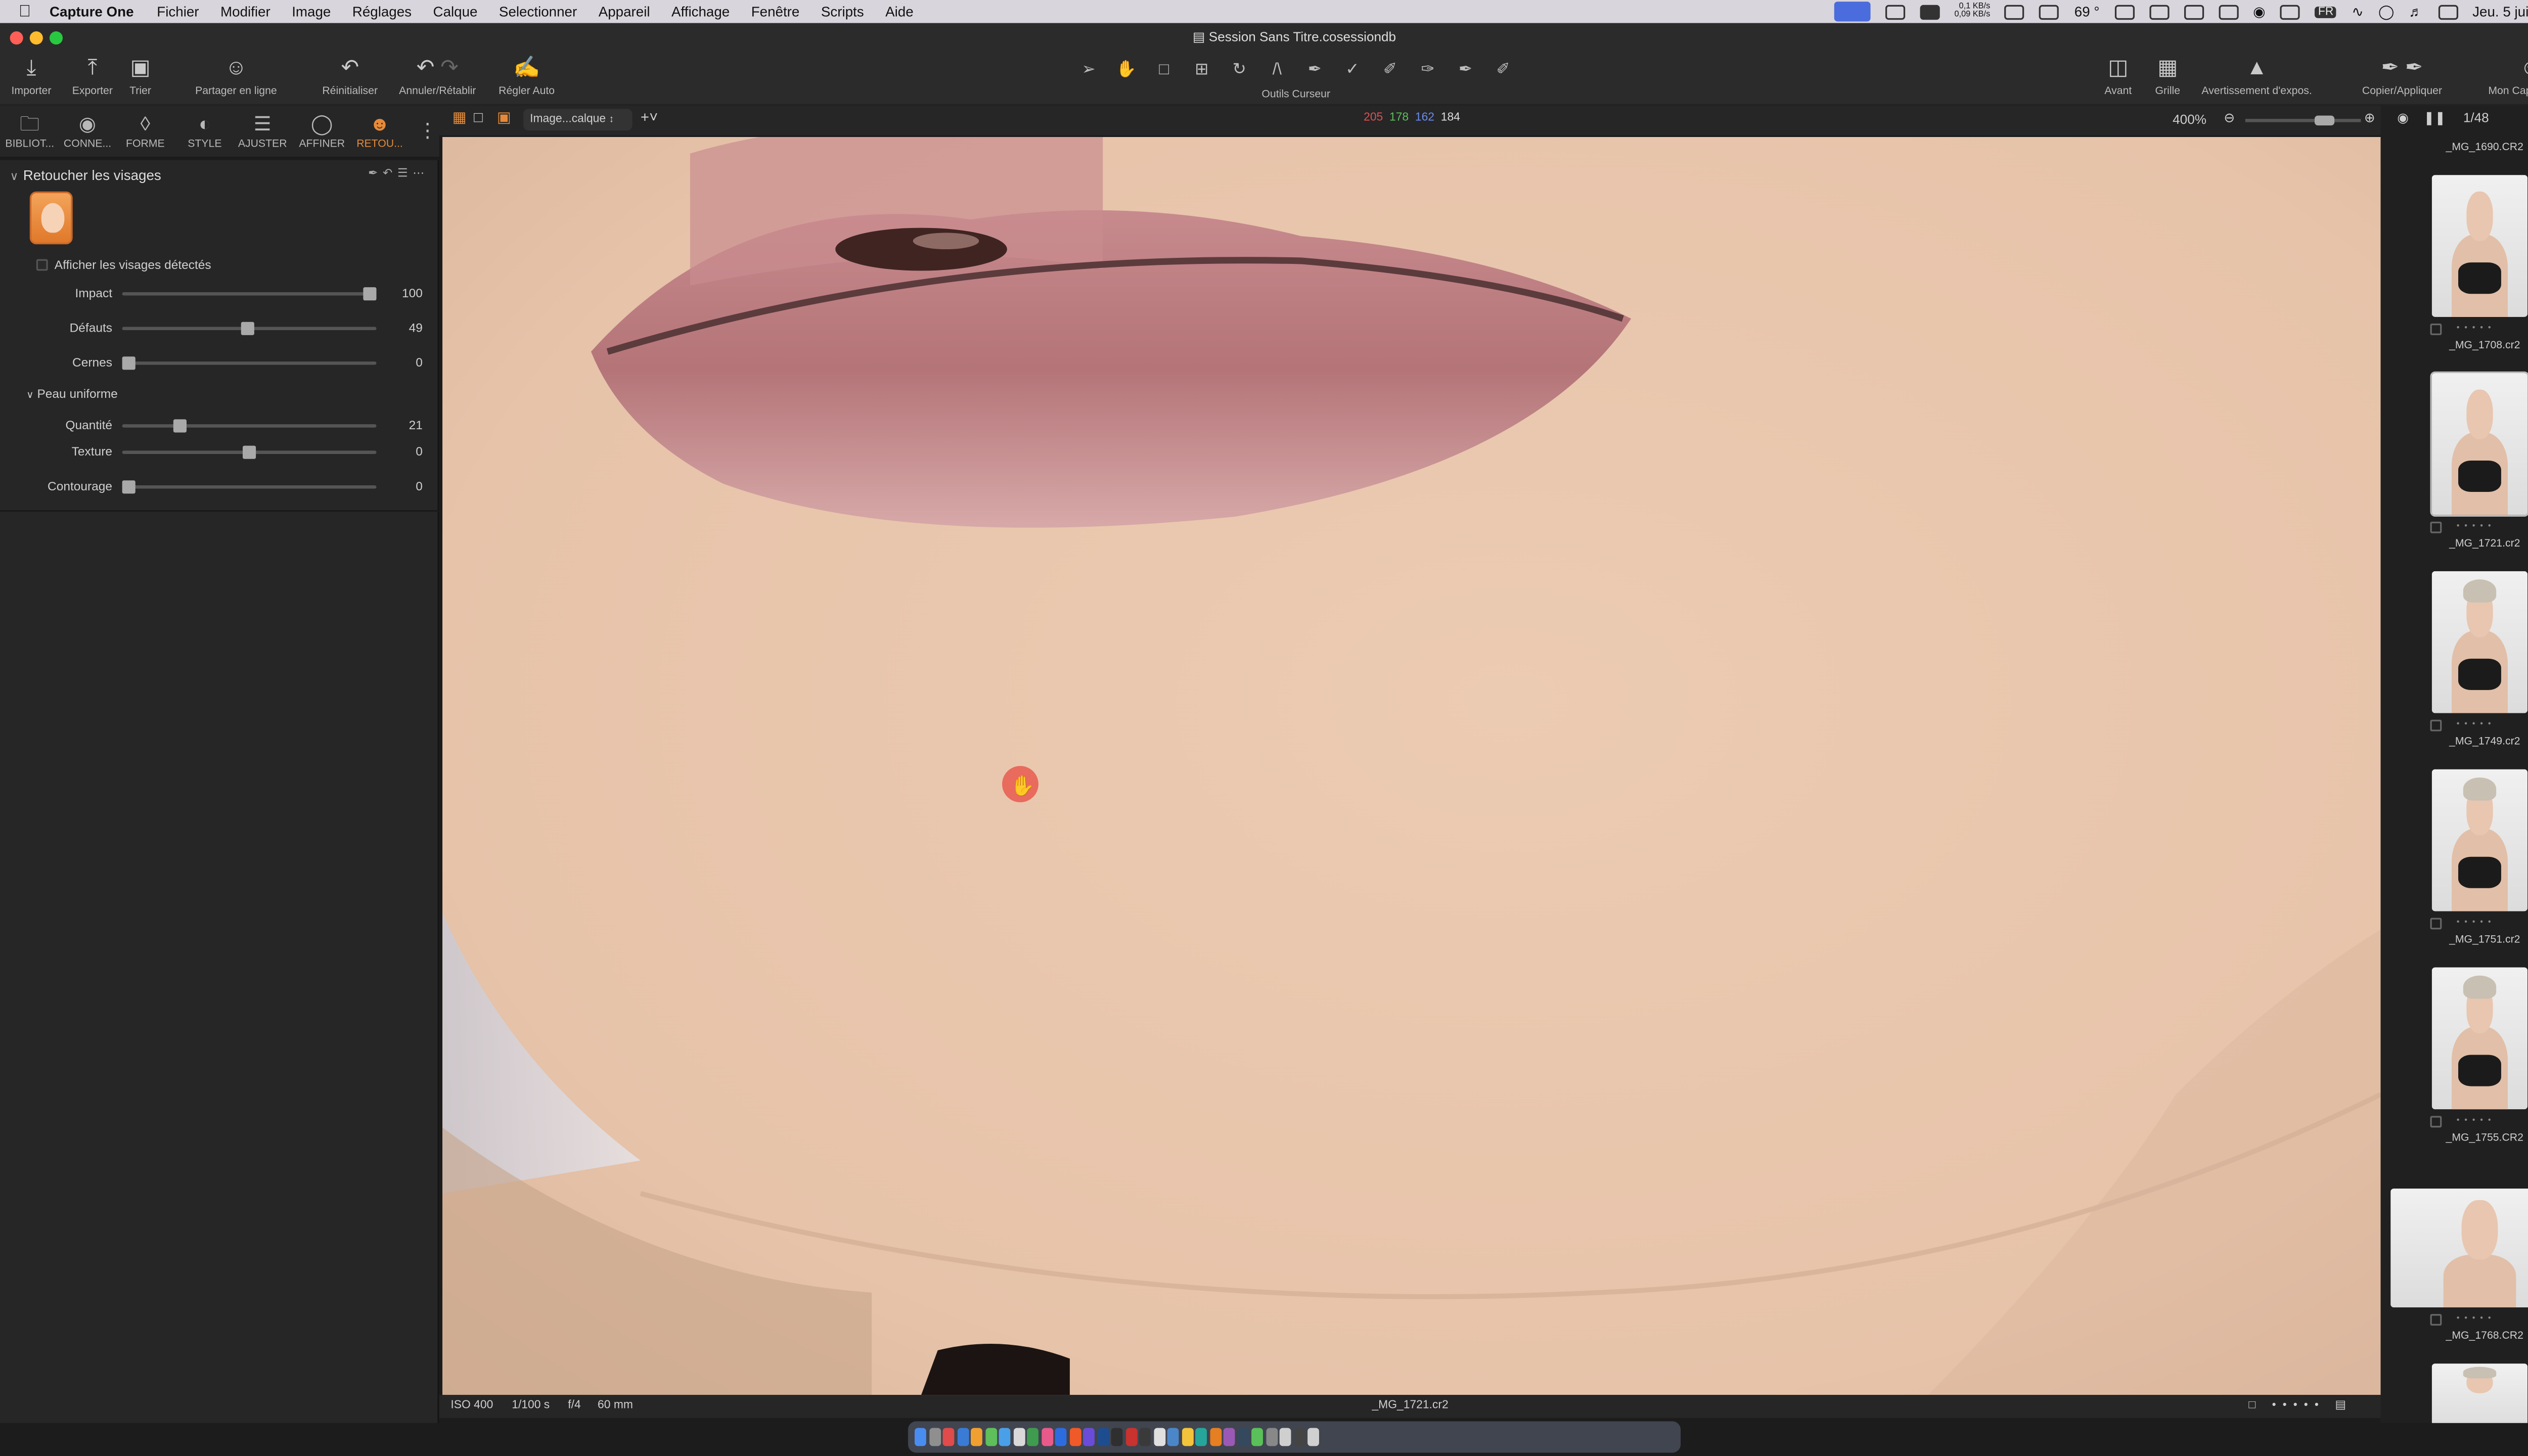  Describe the element at coordinates (2230, 118) in the screenshot. I see `zoom-out-icon: ⊖` at that location.